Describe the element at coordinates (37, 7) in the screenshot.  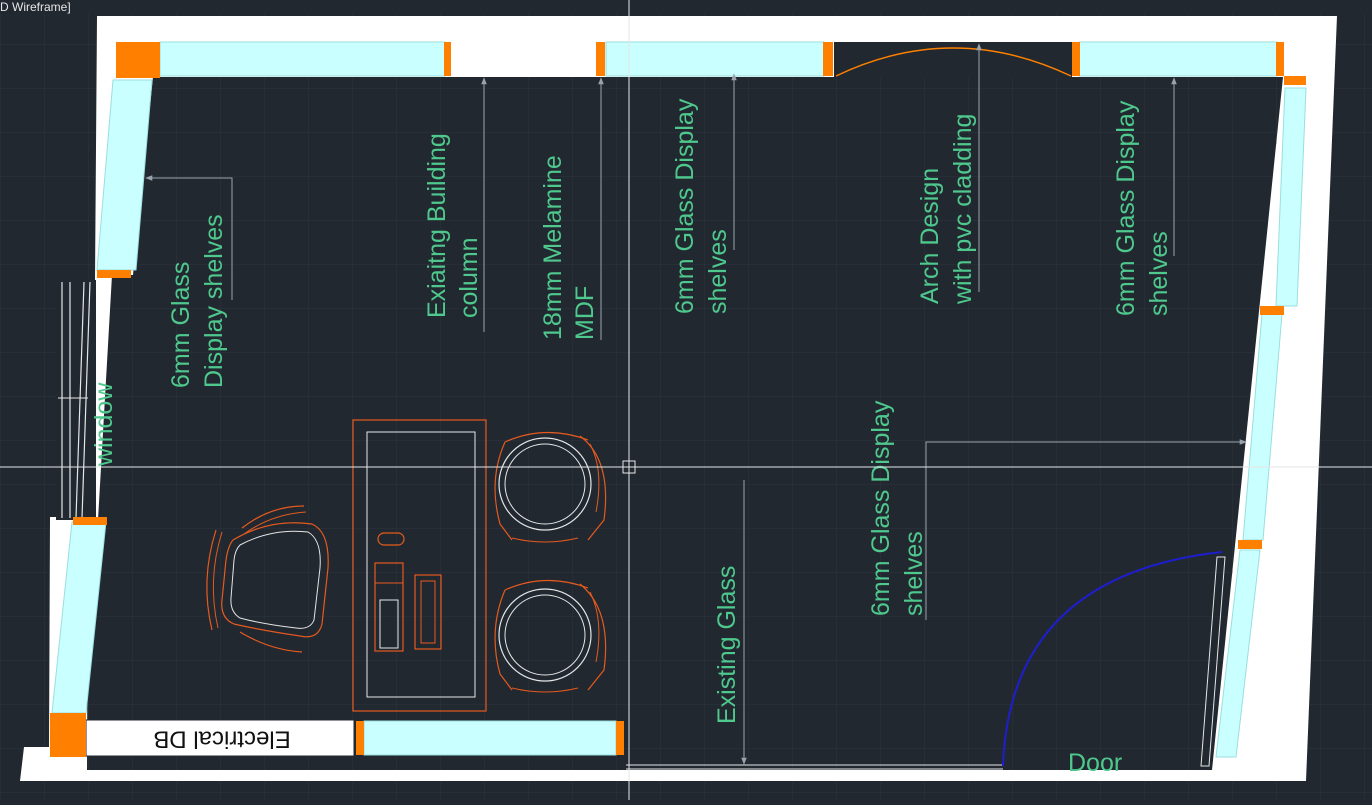
I see `viewport-style-label: D Wireframe]` at that location.